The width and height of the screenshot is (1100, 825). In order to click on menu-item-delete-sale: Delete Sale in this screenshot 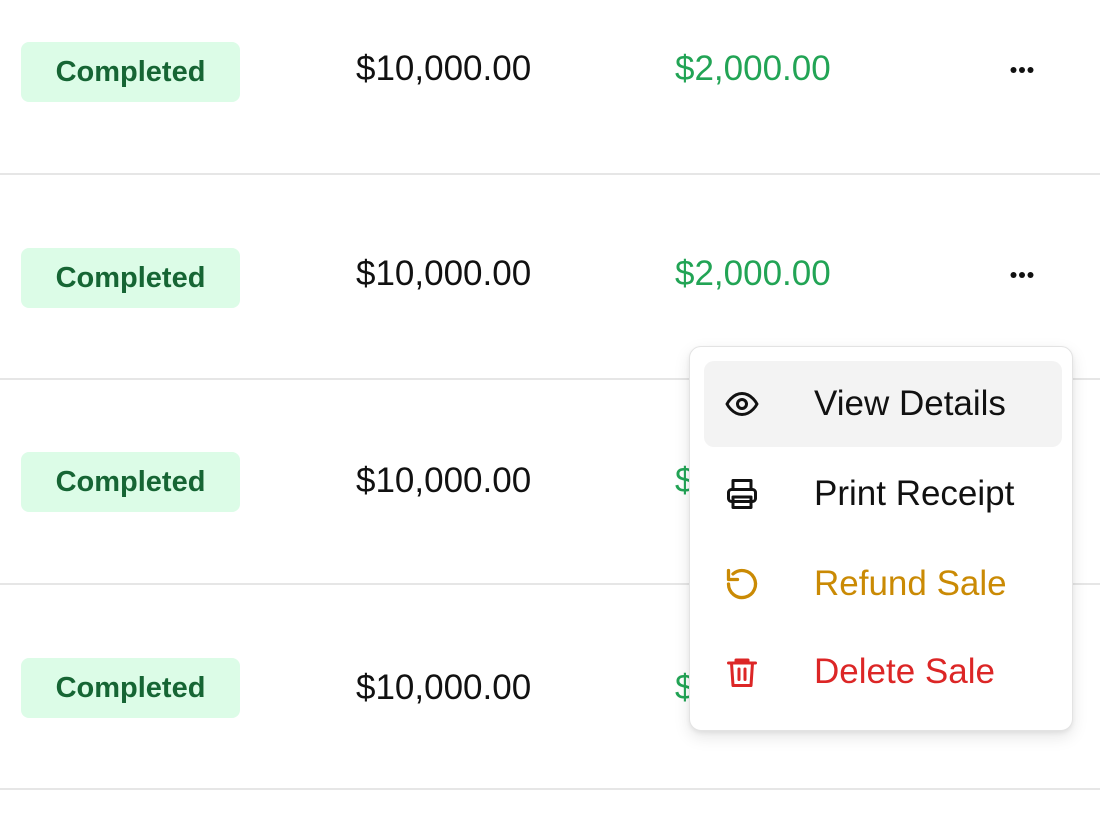, I will do `click(883, 672)`.